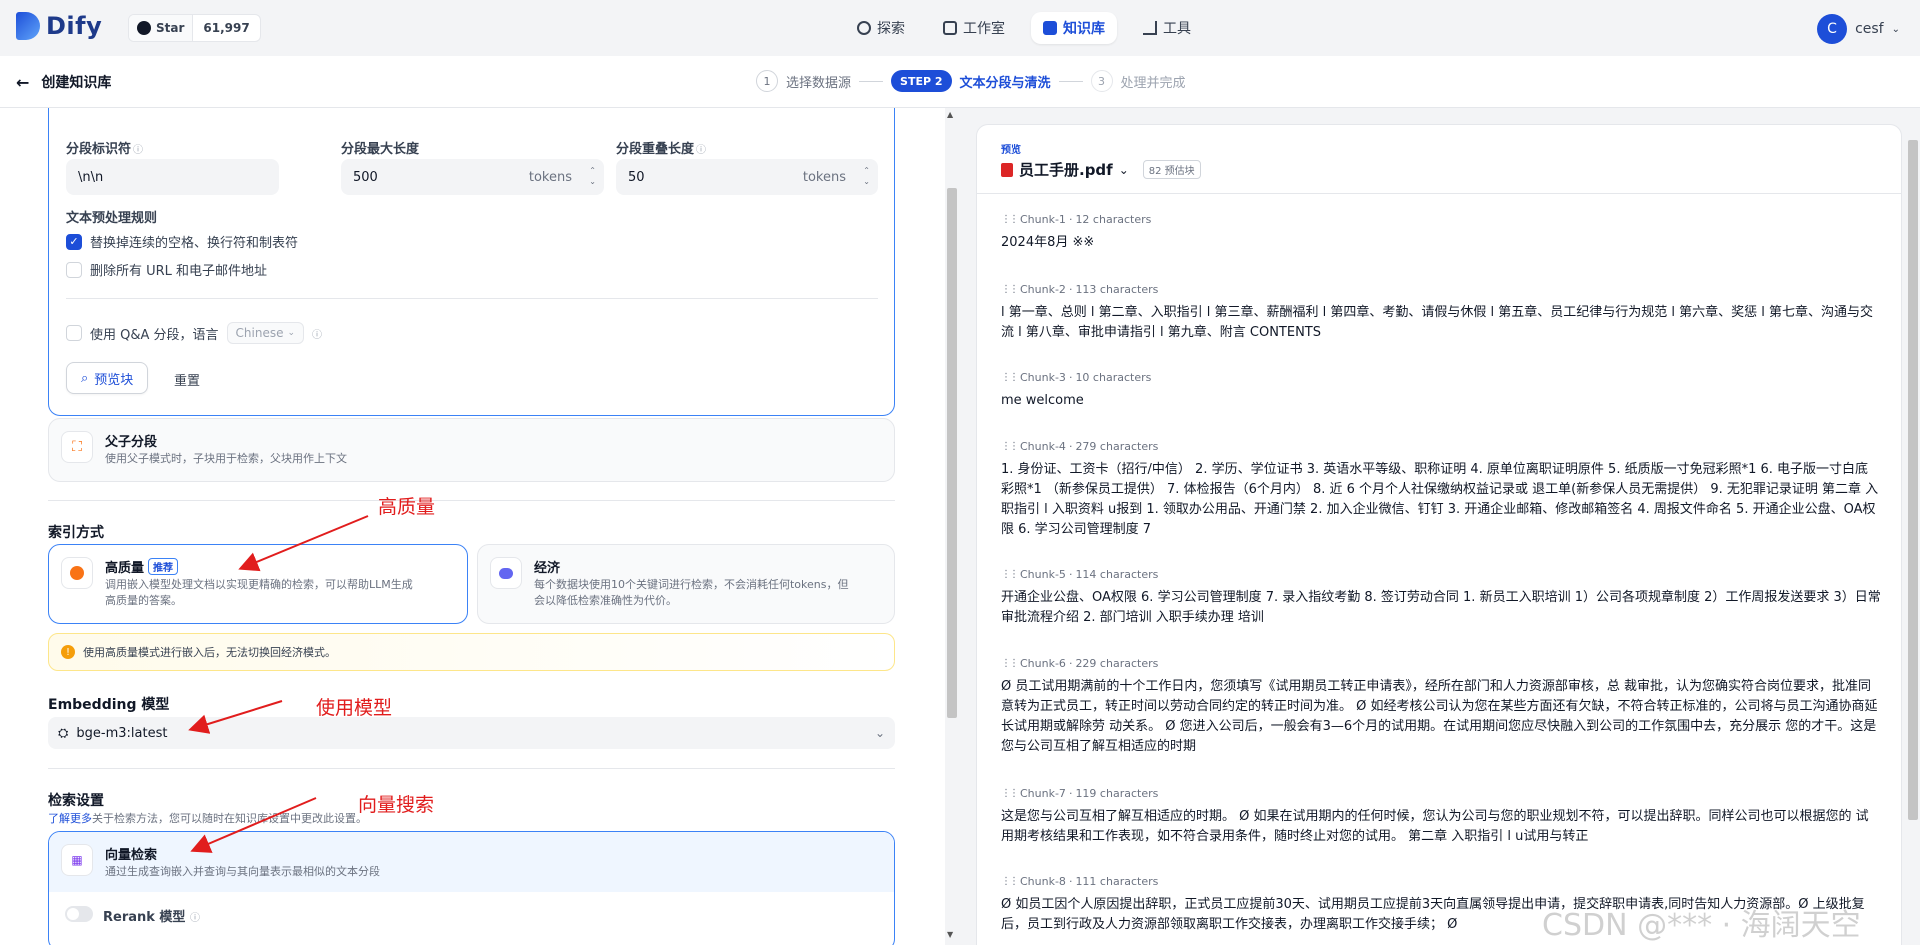 The height and width of the screenshot is (945, 1920). I want to click on max-length-input: 500 tokens ⌃ ⌄, so click(472, 177).